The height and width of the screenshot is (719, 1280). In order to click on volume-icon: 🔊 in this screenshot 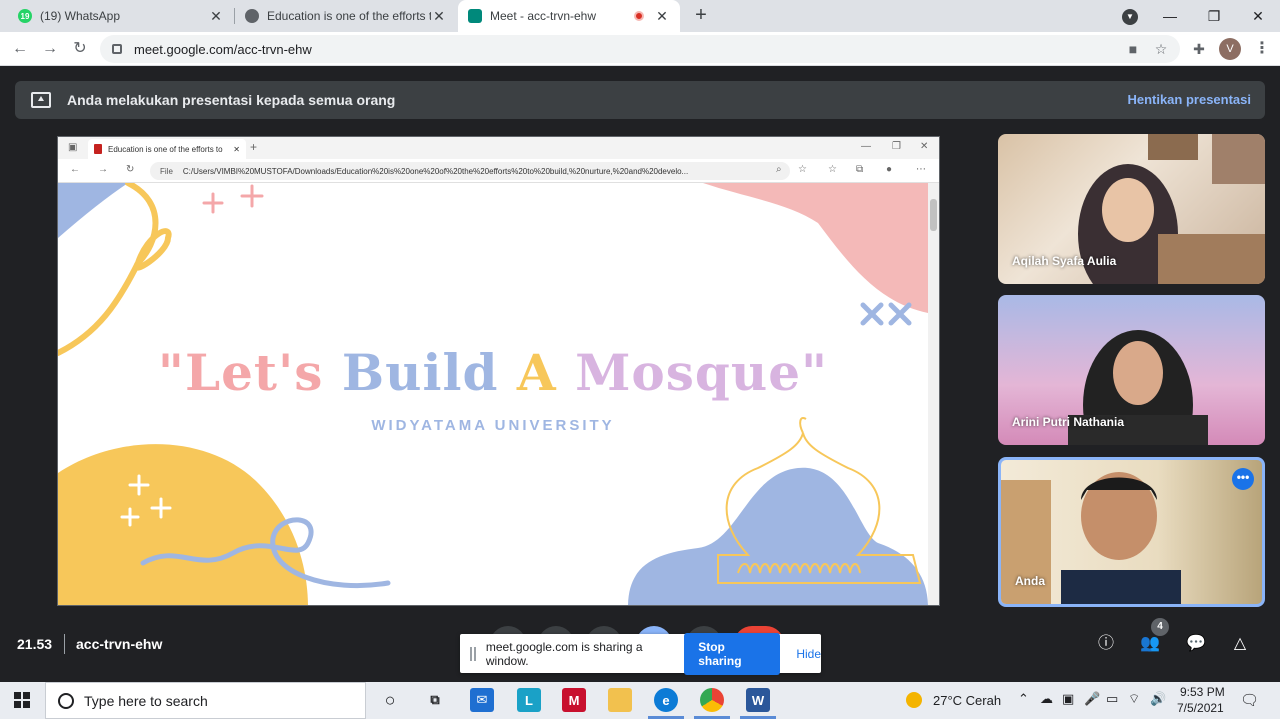, I will do `click(1158, 699)`.